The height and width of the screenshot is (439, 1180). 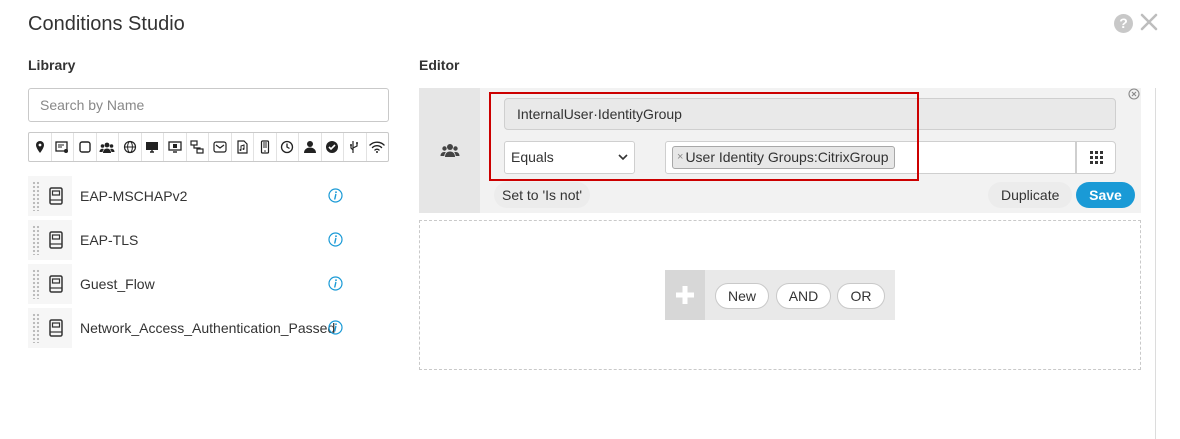 What do you see at coordinates (623, 157) in the screenshot?
I see `chevron-down-icon` at bounding box center [623, 157].